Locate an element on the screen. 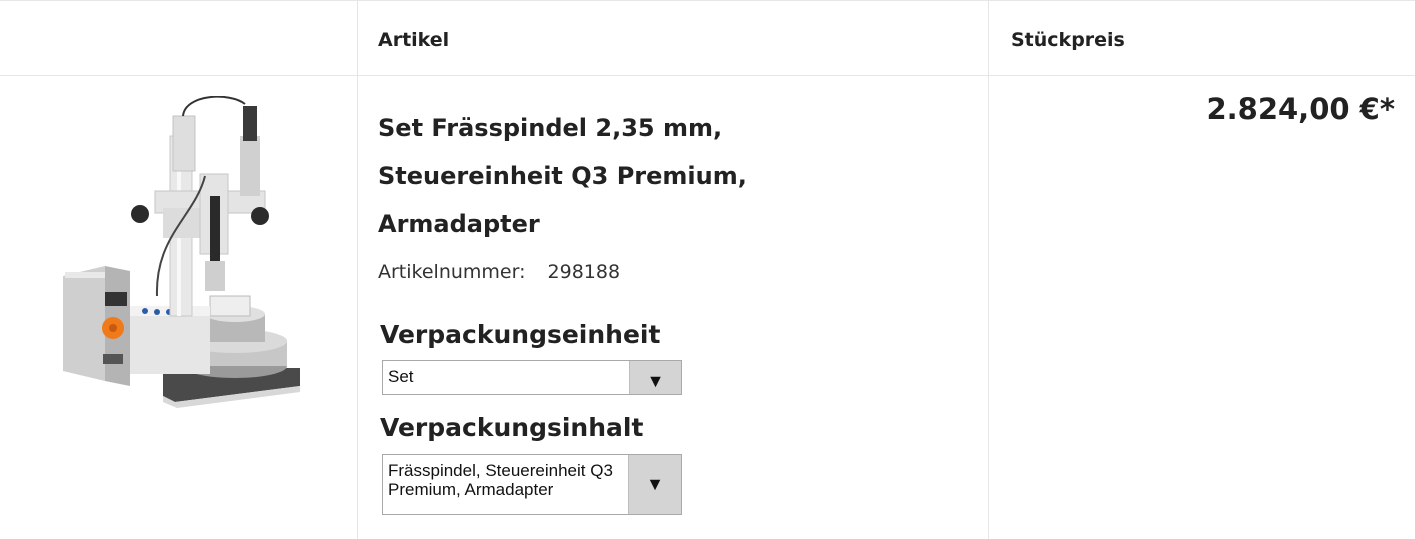 The width and height of the screenshot is (1415, 539). packaging-unit-selected: Set is located at coordinates (401, 376).